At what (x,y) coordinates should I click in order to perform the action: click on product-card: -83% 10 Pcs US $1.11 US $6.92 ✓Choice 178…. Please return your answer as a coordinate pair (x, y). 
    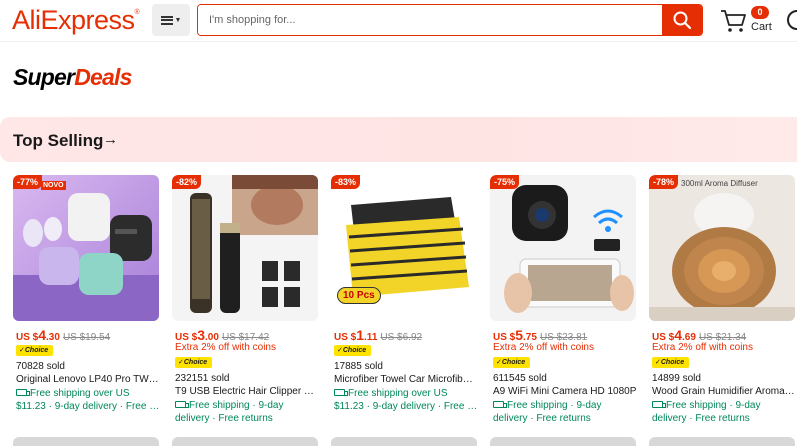
    Looking at the image, I should click on (404, 305).